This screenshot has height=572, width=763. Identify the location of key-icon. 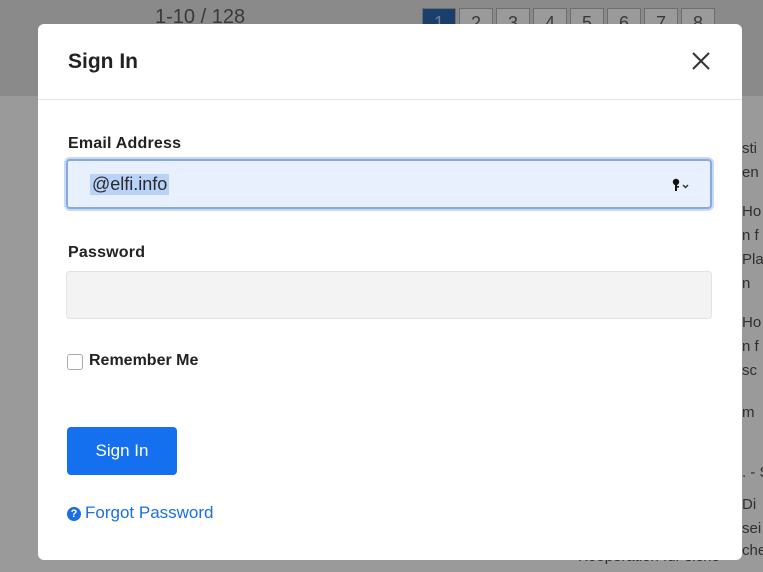
(682, 185).